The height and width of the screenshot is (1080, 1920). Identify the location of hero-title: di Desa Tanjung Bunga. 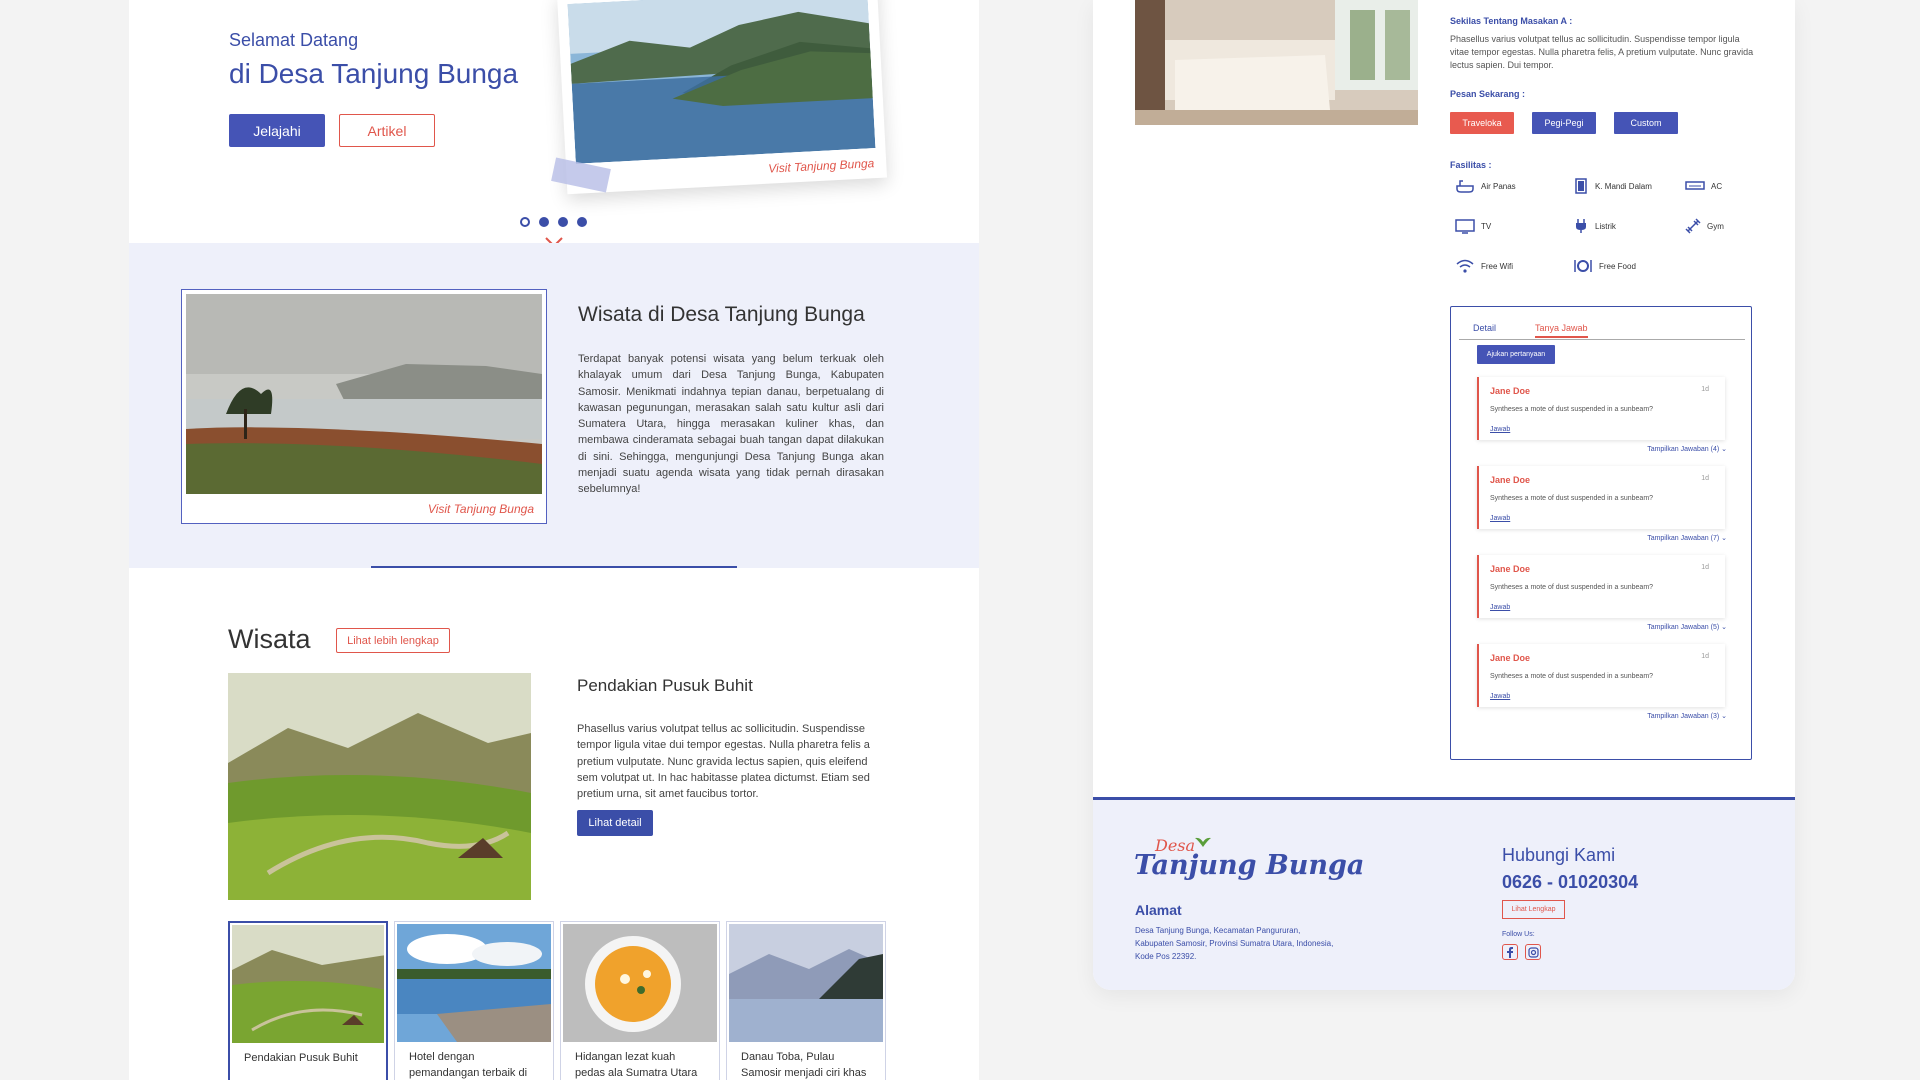
(374, 73).